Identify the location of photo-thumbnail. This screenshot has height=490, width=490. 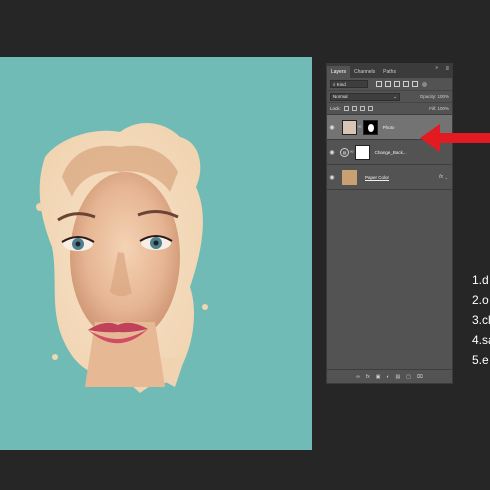
(349, 127).